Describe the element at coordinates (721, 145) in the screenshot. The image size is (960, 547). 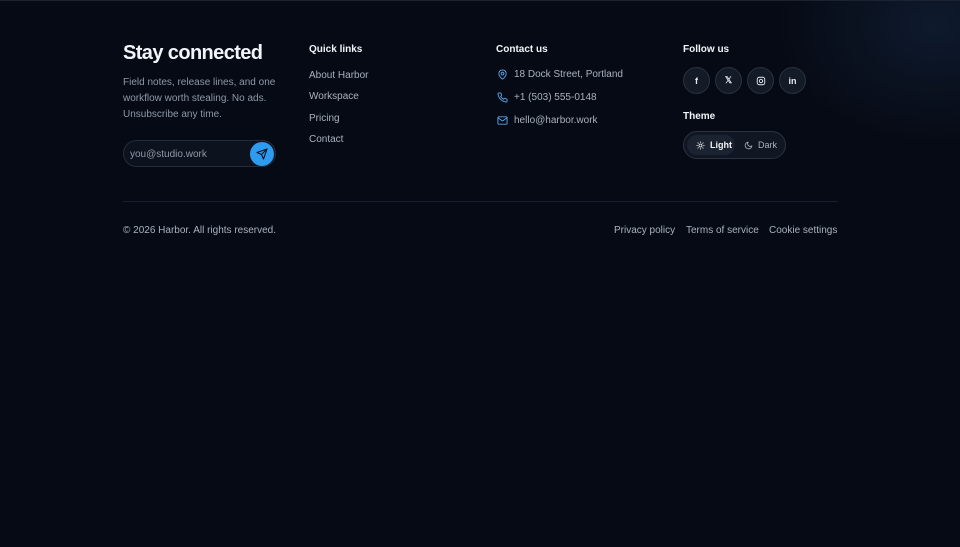
I see `theme-light-label: Light` at that location.